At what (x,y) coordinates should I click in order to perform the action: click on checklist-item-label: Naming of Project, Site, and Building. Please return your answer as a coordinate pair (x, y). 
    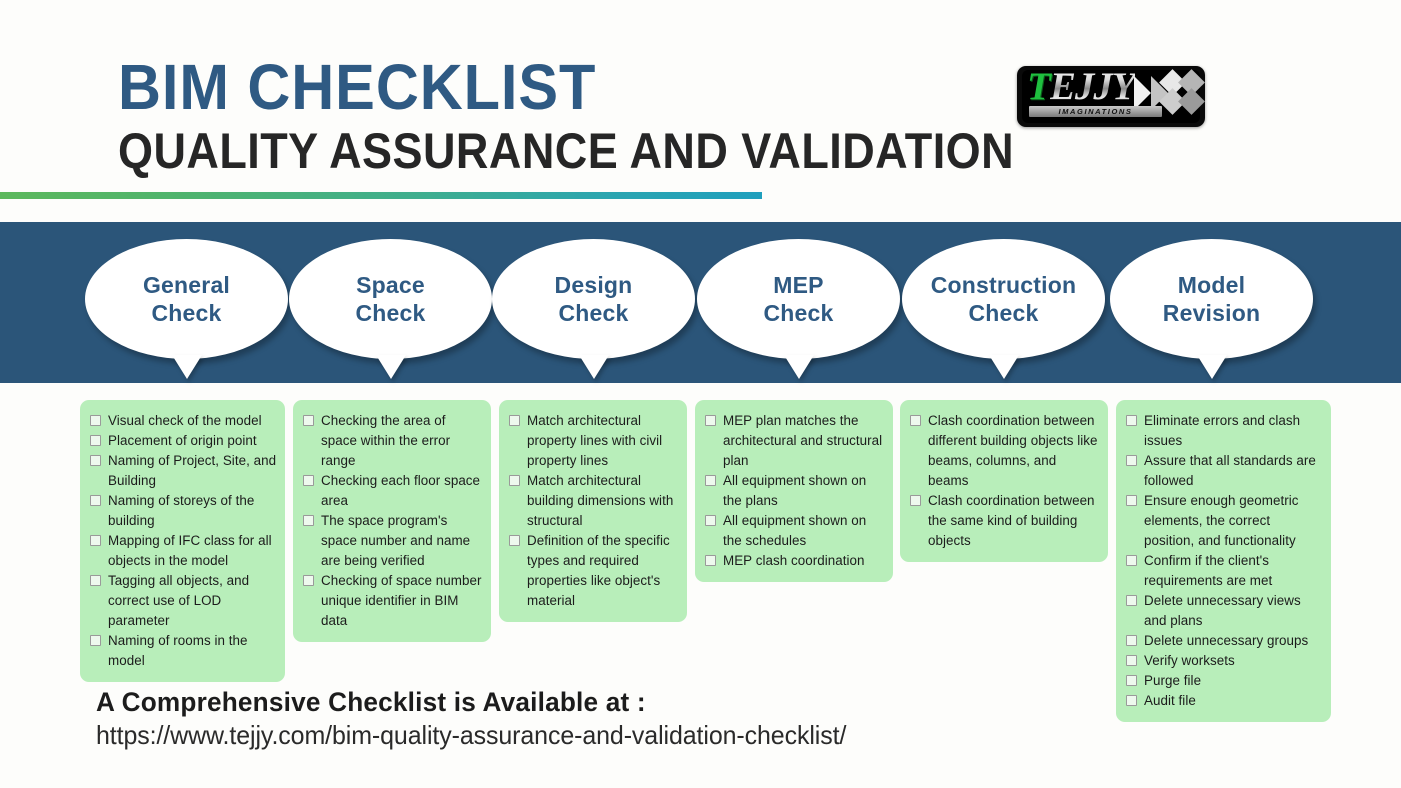
    Looking at the image, I should click on (192, 470).